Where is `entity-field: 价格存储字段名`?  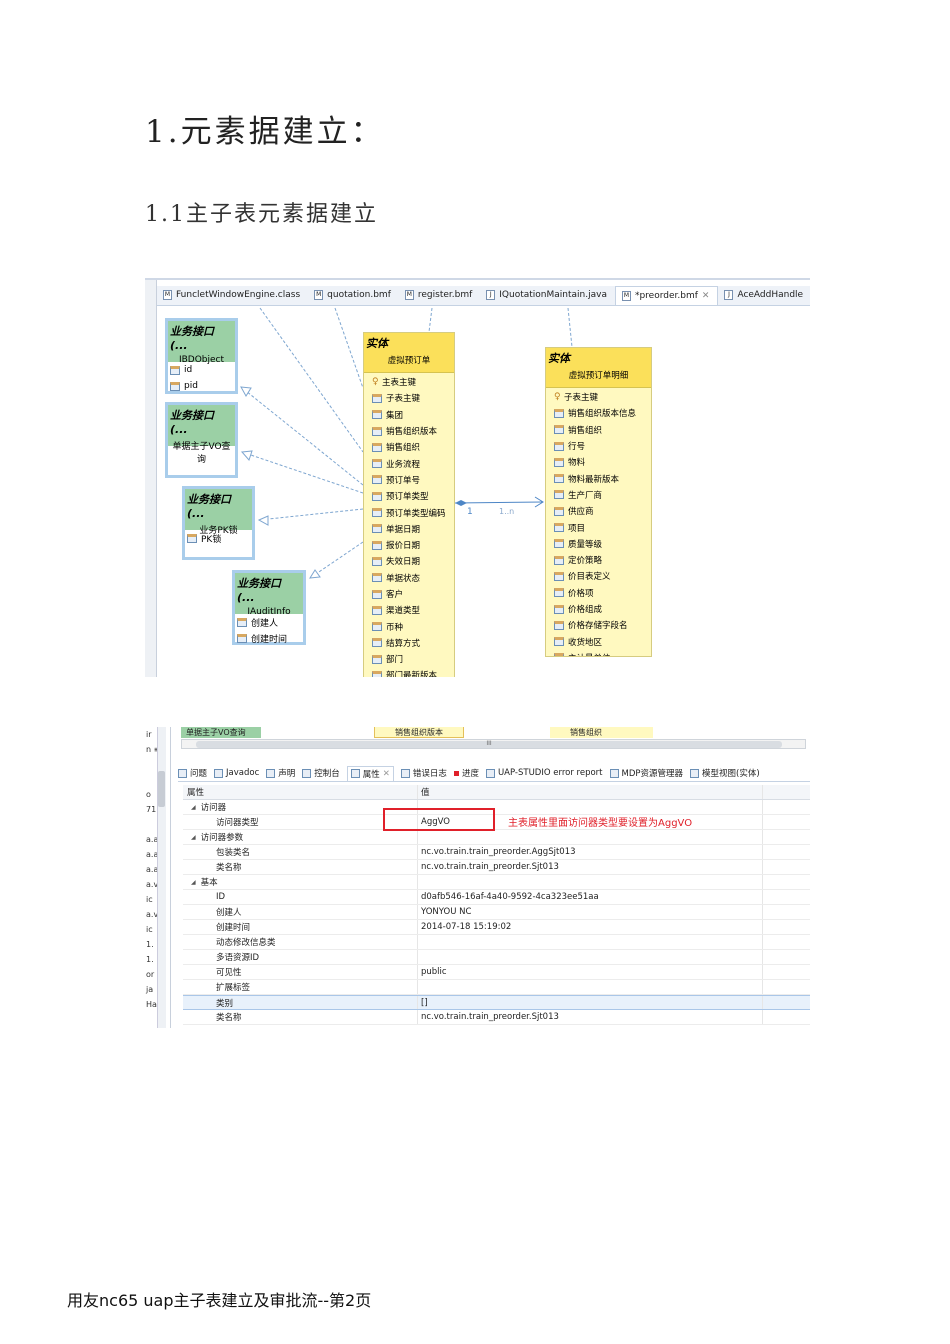
entity-field: 价格存储字段名 is located at coordinates (598, 625).